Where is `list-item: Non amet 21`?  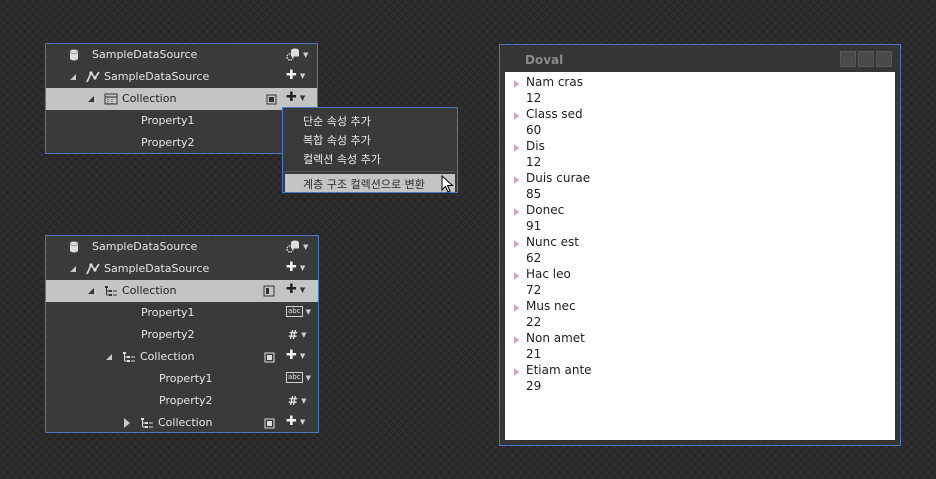
list-item: Non amet 21 is located at coordinates (695, 344).